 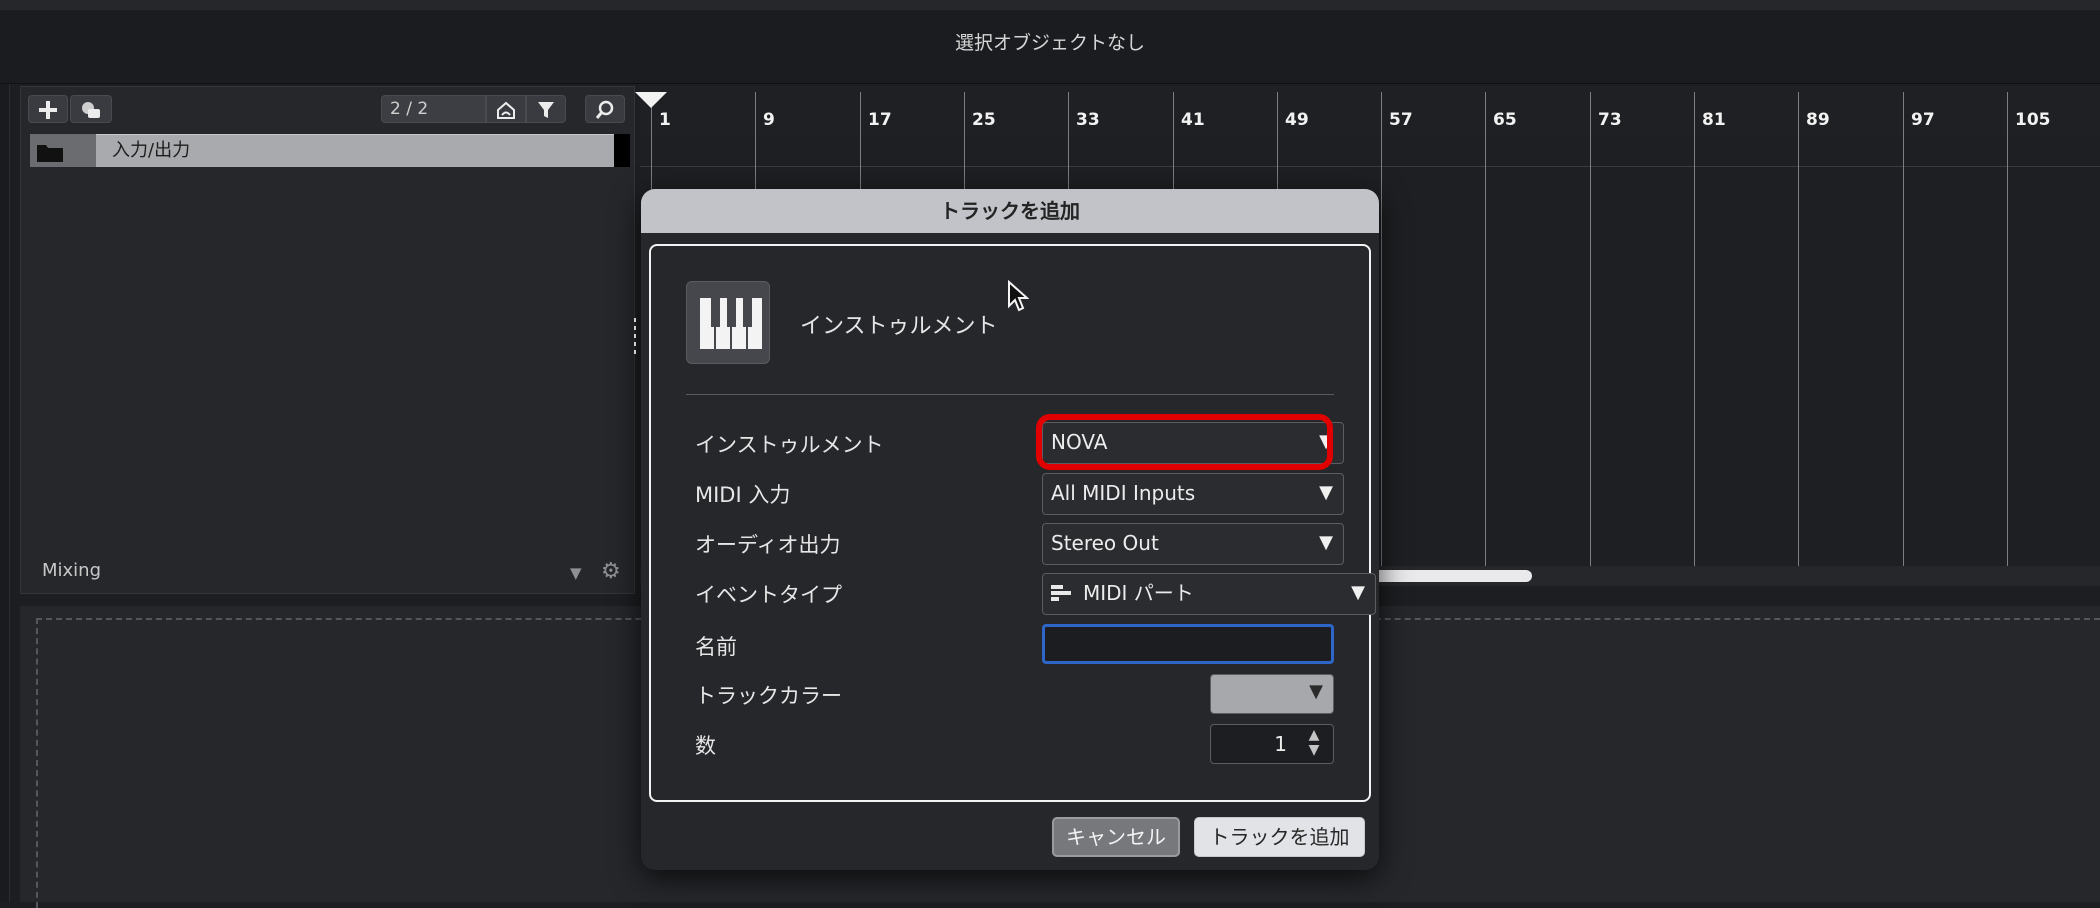 I want to click on event-type-select: MIDI パート ▼, so click(x=1209, y=594).